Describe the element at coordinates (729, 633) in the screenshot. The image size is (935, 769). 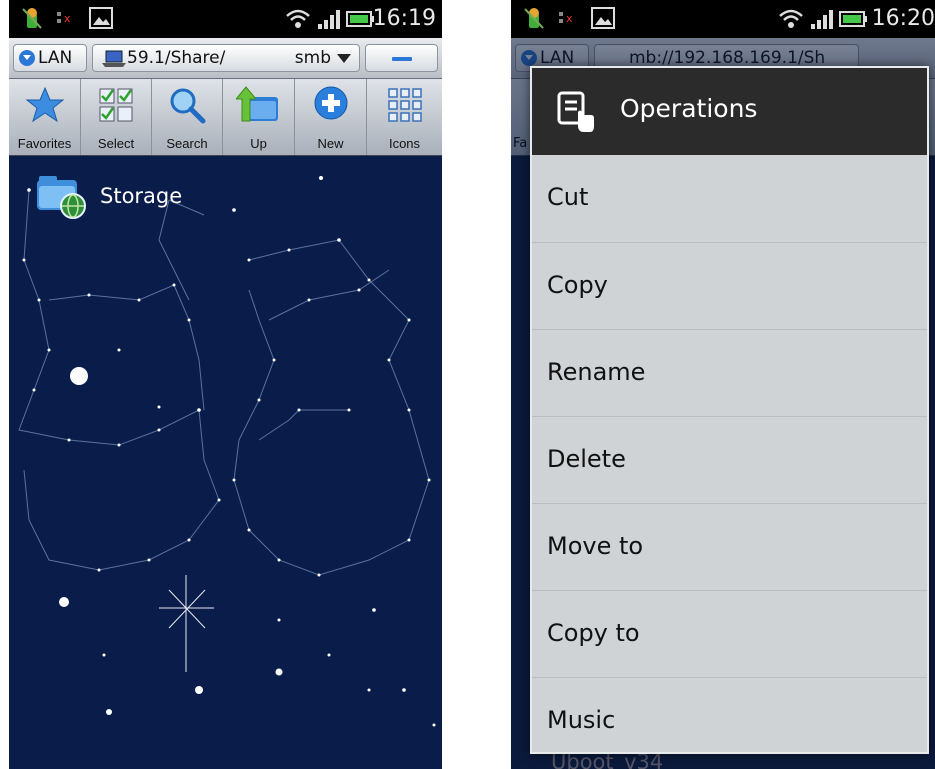
I see `menu-item-copy-to: Copy to` at that location.